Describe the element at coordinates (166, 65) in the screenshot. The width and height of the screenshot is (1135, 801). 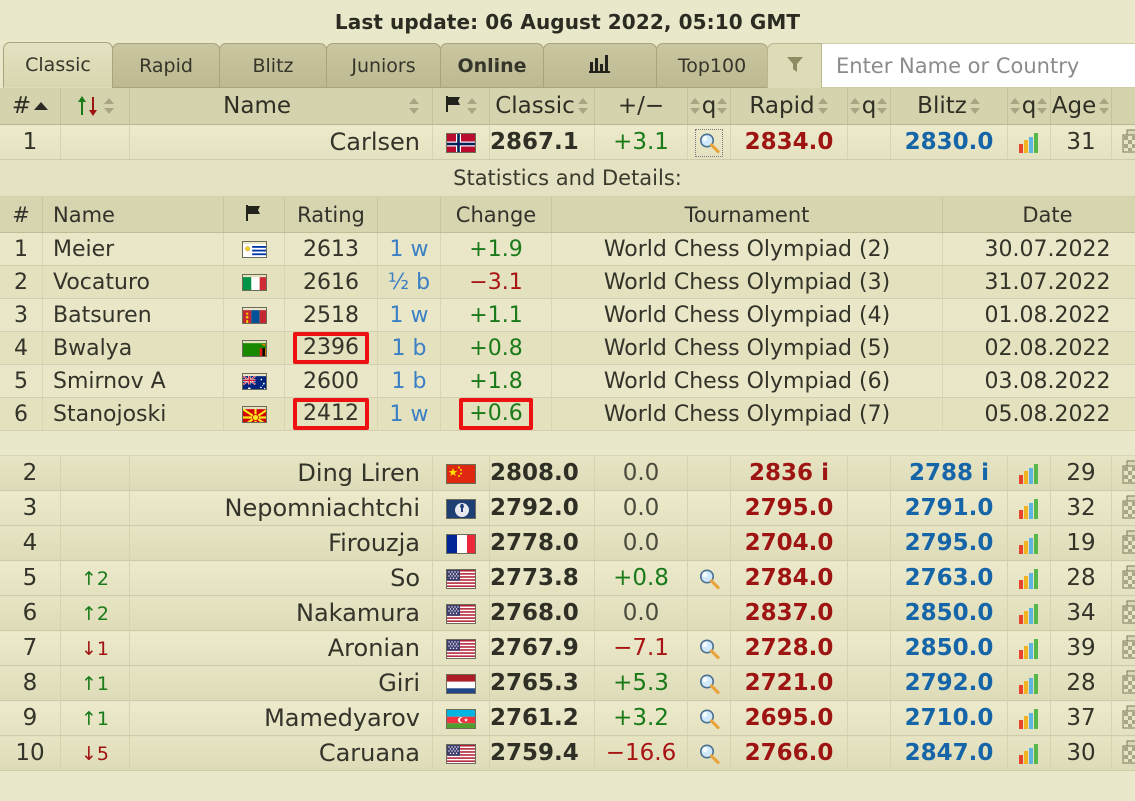
I see `tab-rapid: Rapid` at that location.